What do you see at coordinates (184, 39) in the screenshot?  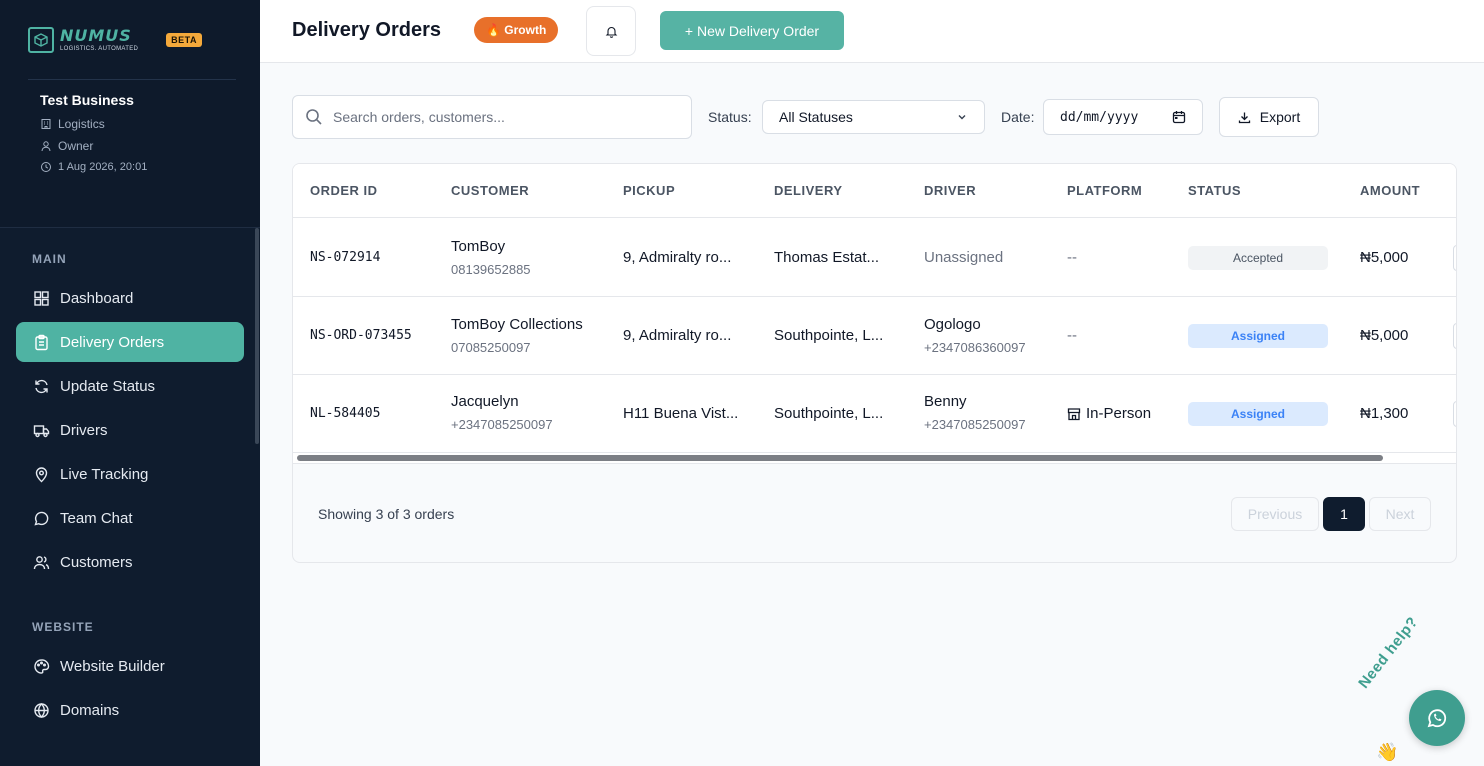 I see `beta-badge: BETA` at bounding box center [184, 39].